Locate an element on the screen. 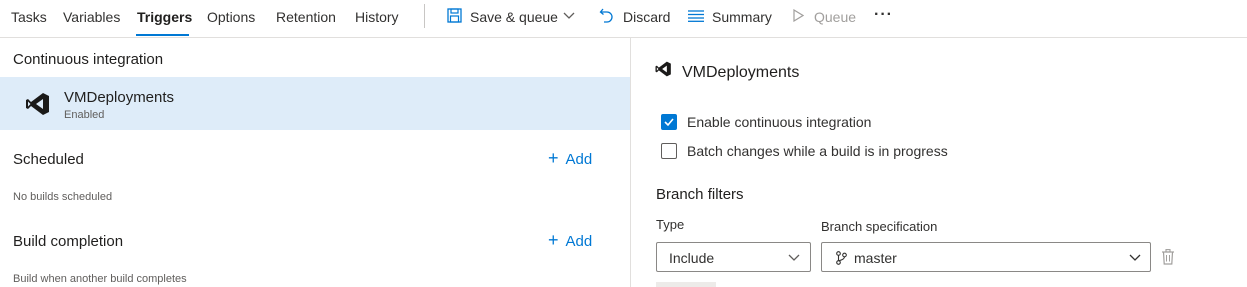  trash-icon is located at coordinates (1168, 257).